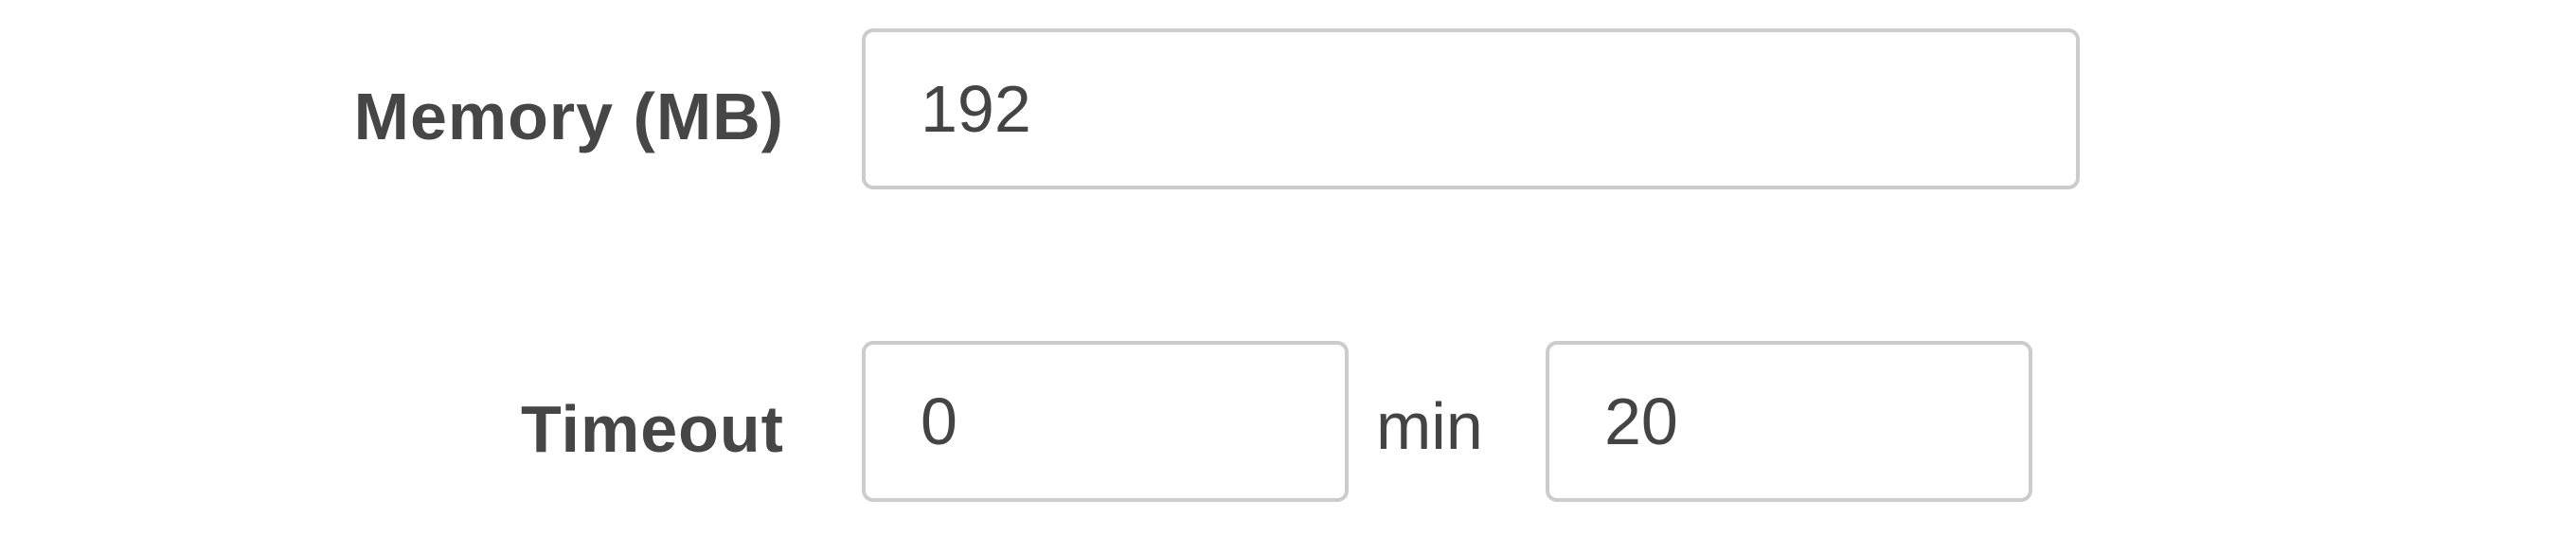  I want to click on timeout-seconds-input: 20, so click(1789, 422).